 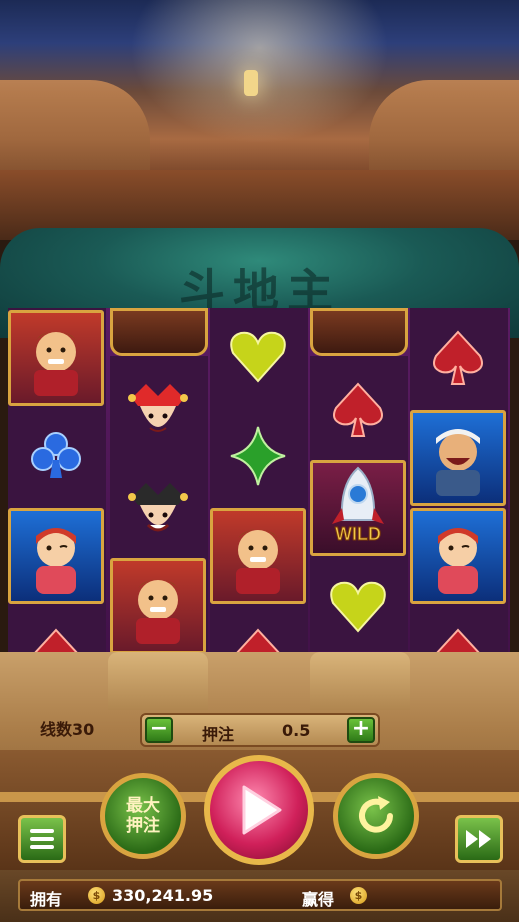 What do you see at coordinates (143, 806) in the screenshot?
I see `max-bet-label-line1: 最大` at bounding box center [143, 806].